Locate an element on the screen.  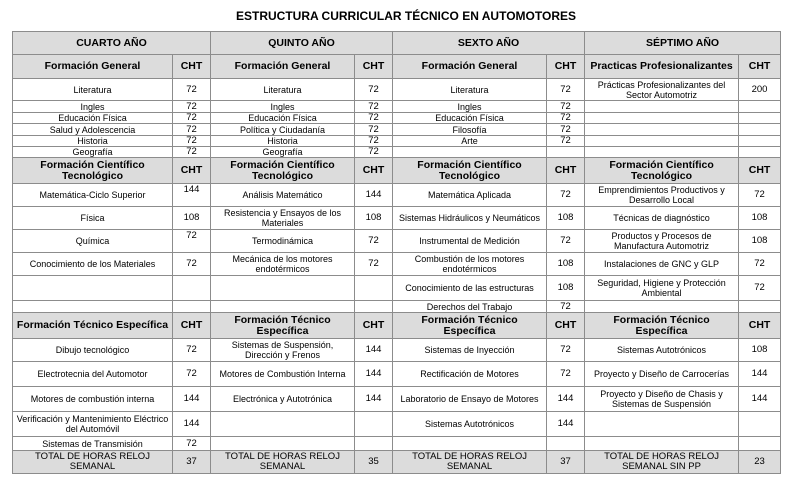
subject-cell: Rectificación de Motores is located at coordinates (470, 374).